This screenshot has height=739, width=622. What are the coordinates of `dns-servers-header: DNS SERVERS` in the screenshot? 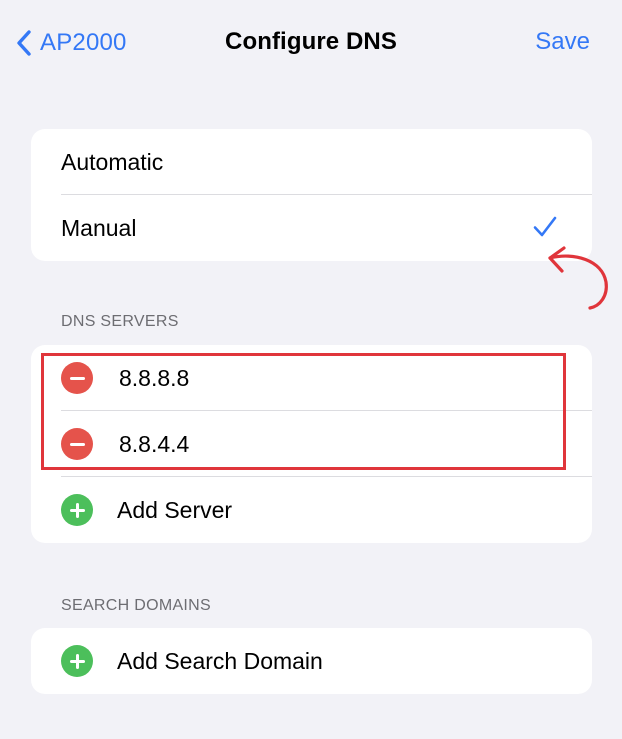 It's located at (120, 321).